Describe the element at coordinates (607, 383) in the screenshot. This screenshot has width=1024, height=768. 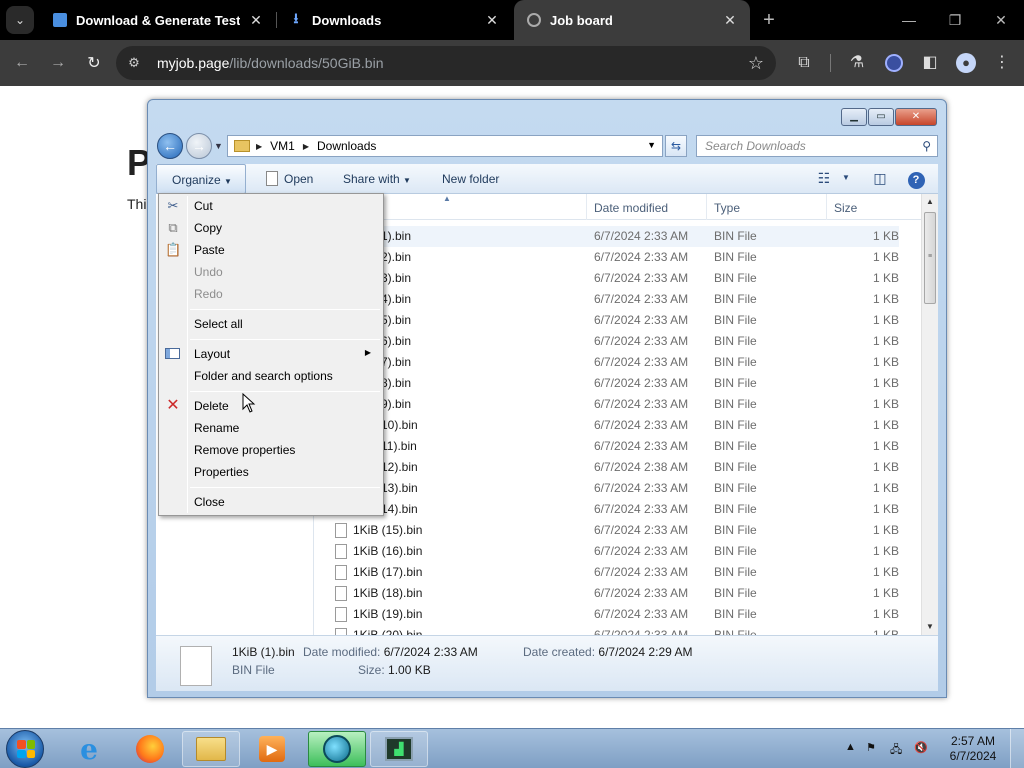
I see `table-row: 8).bin 6/7/2024 2:33 AM BIN File 1 KB` at that location.